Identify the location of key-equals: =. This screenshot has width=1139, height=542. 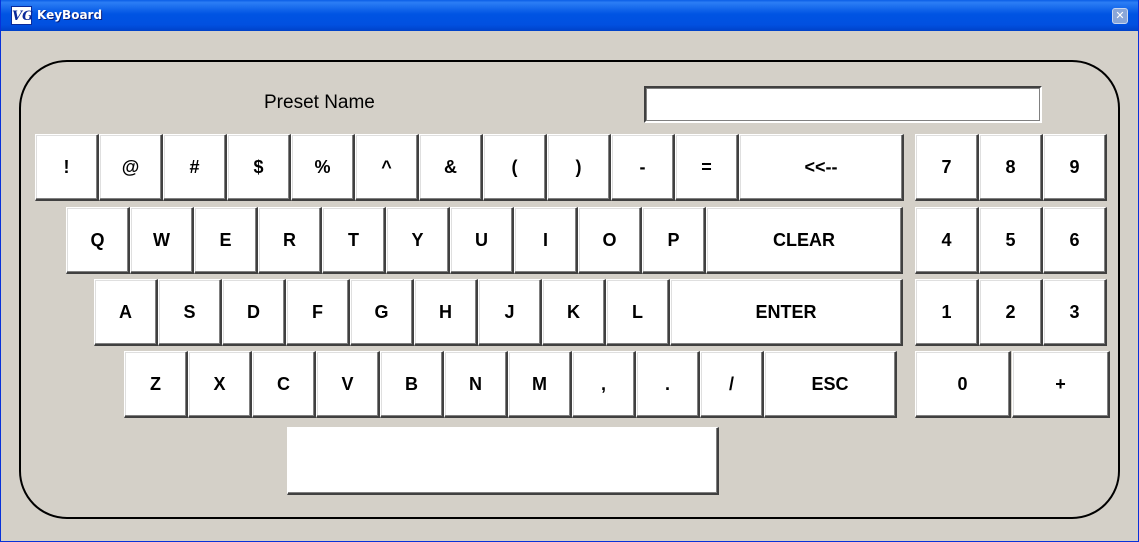
(707, 167).